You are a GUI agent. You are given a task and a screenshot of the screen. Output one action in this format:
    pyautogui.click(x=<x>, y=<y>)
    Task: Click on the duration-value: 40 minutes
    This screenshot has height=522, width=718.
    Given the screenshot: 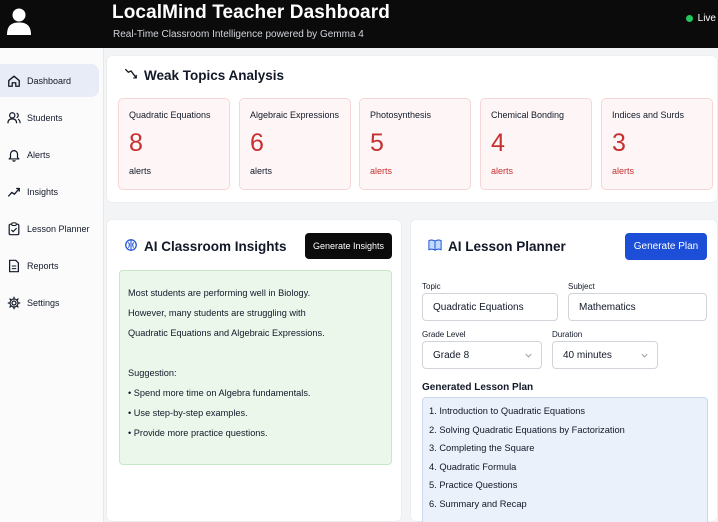 What is the action you would take?
    pyautogui.click(x=587, y=355)
    